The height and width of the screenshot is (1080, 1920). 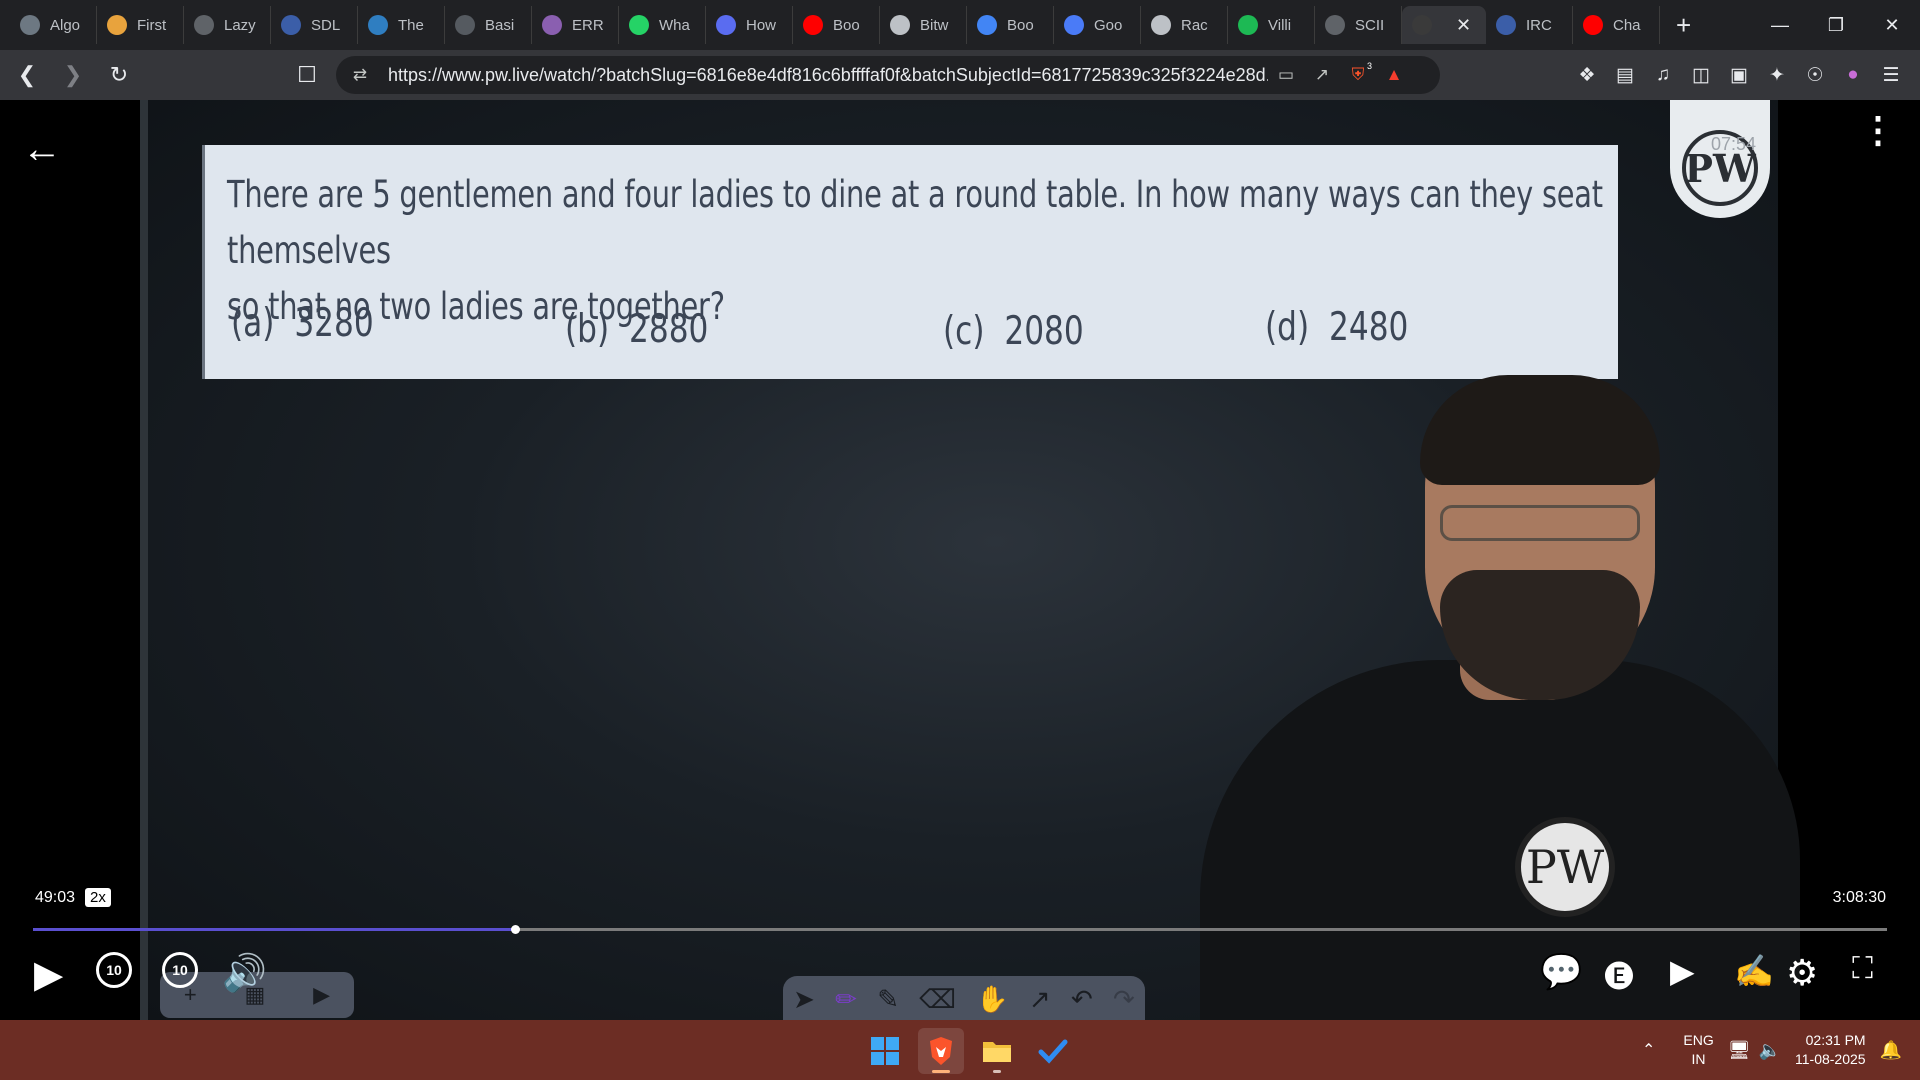 I want to click on seek-bar, so click(x=960, y=929).